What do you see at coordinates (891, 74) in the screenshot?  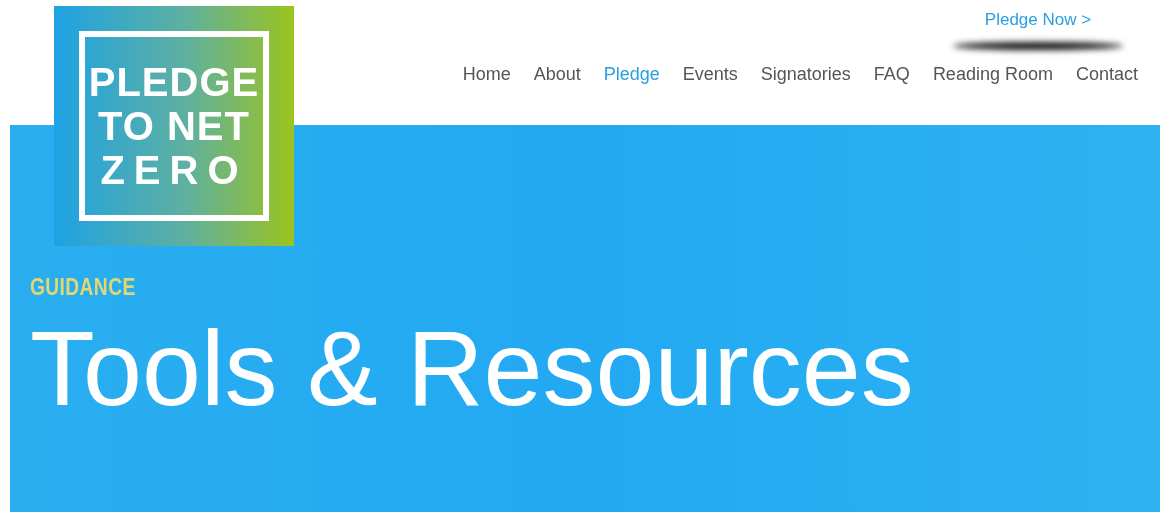 I see `nav-link: FAQ` at bounding box center [891, 74].